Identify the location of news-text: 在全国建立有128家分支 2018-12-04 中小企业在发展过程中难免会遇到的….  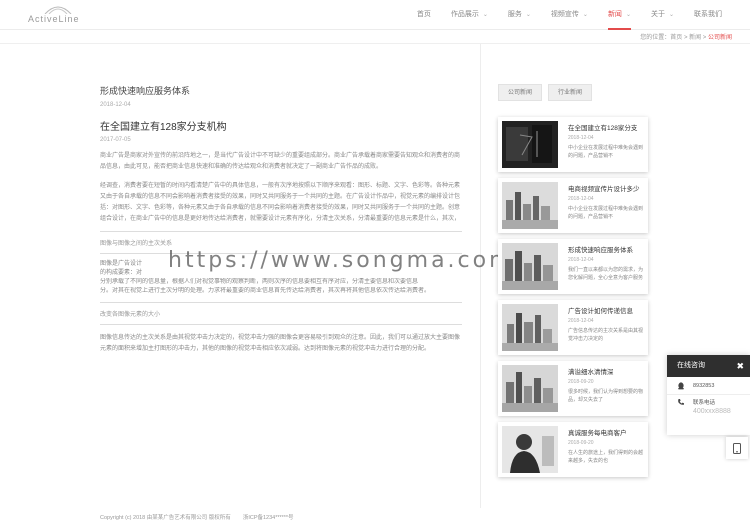
(607, 141).